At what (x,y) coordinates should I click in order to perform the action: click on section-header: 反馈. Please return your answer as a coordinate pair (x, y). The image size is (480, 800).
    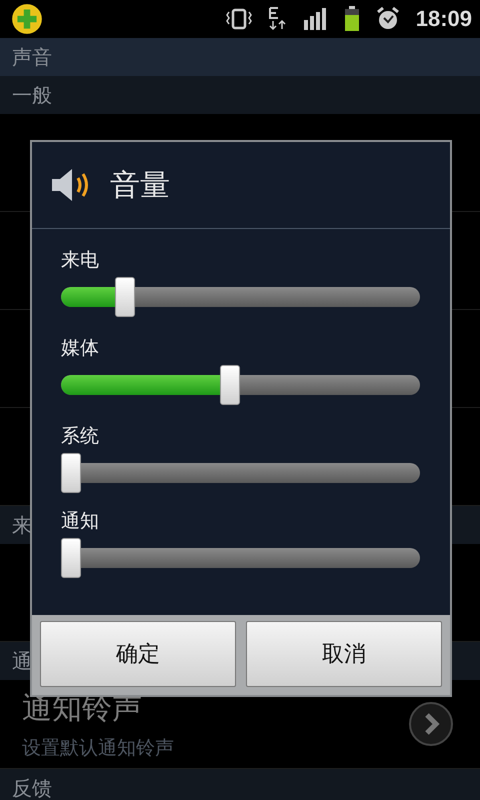
    Looking at the image, I should click on (240, 784).